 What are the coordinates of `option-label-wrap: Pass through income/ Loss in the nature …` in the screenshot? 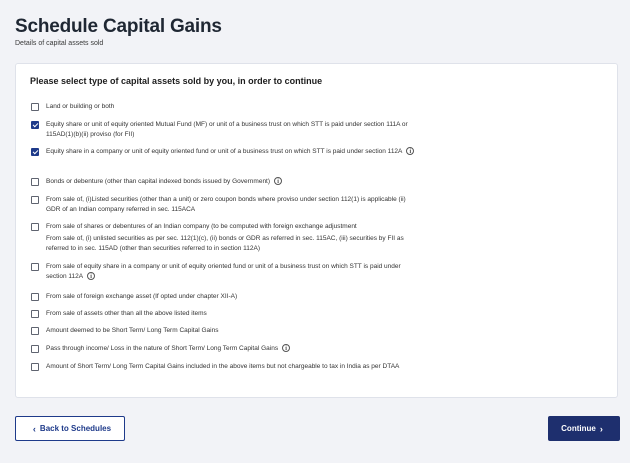 It's located at (168, 349).